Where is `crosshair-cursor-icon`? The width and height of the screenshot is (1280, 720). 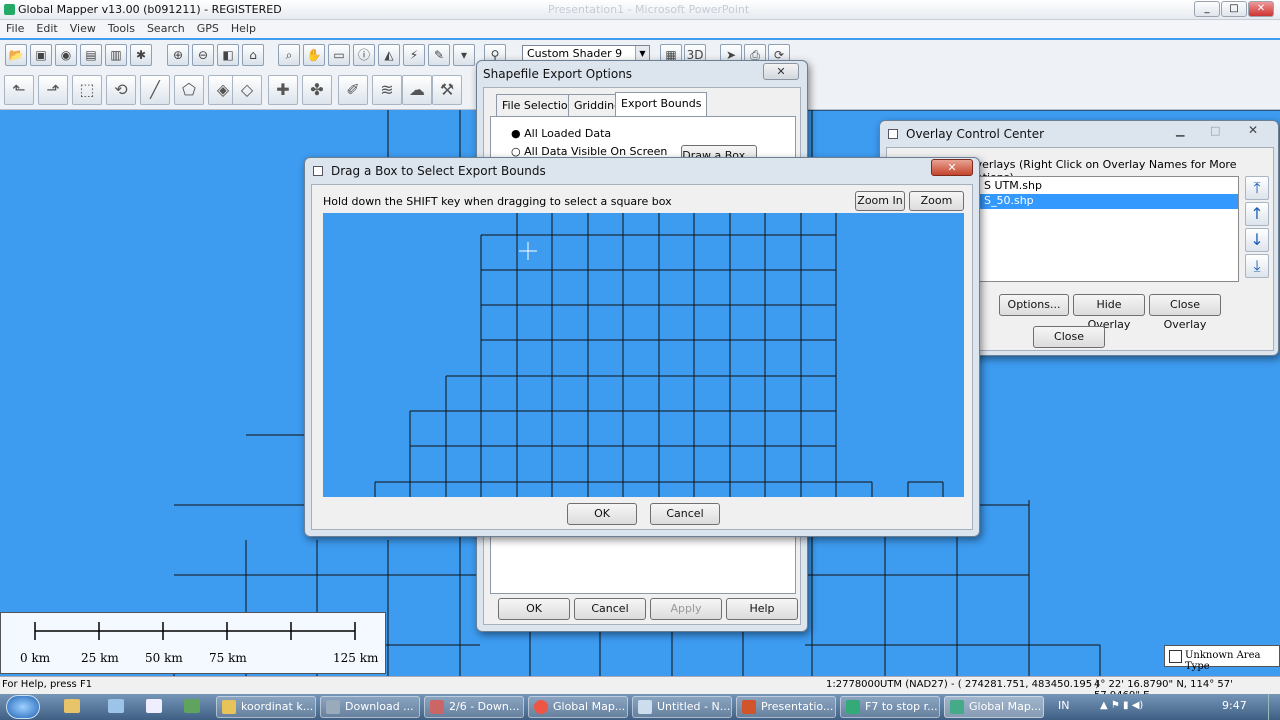
crosshair-cursor-icon is located at coordinates (528, 251).